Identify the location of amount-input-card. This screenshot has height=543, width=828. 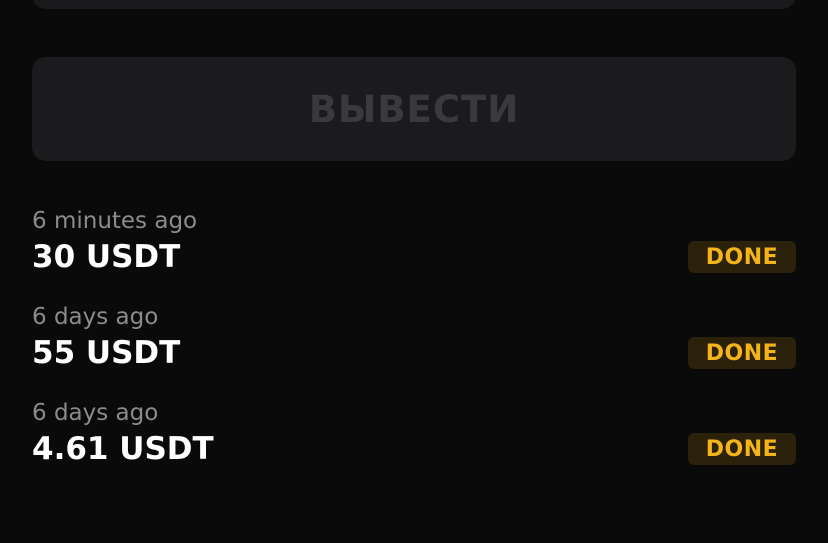
(414, 4).